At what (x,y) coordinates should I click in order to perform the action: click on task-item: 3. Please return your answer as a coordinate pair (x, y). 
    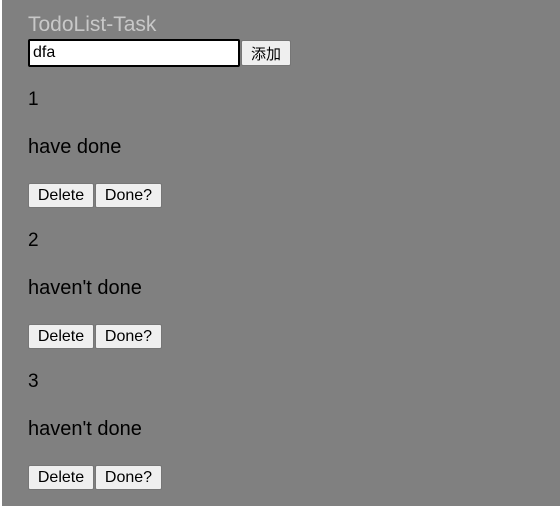
    Looking at the image, I should click on (33, 382).